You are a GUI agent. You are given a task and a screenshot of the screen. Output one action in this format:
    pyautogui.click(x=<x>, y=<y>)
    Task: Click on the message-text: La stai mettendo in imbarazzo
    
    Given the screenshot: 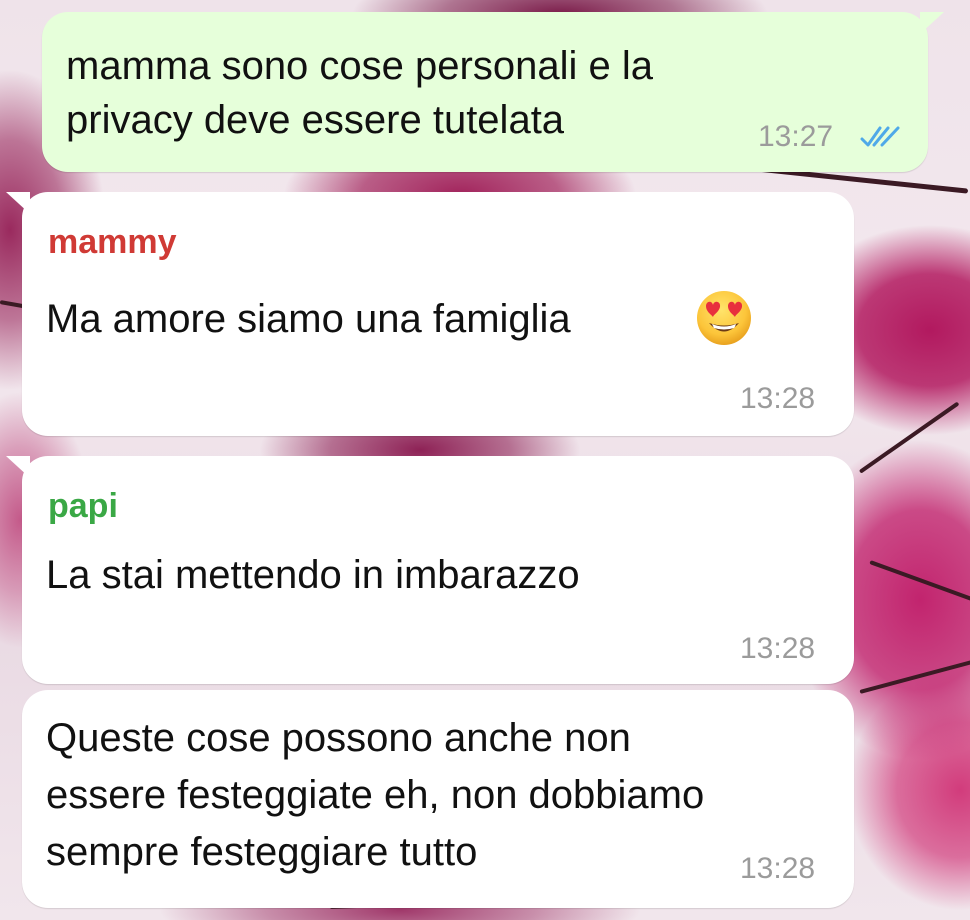 What is the action you would take?
    pyautogui.click(x=313, y=575)
    